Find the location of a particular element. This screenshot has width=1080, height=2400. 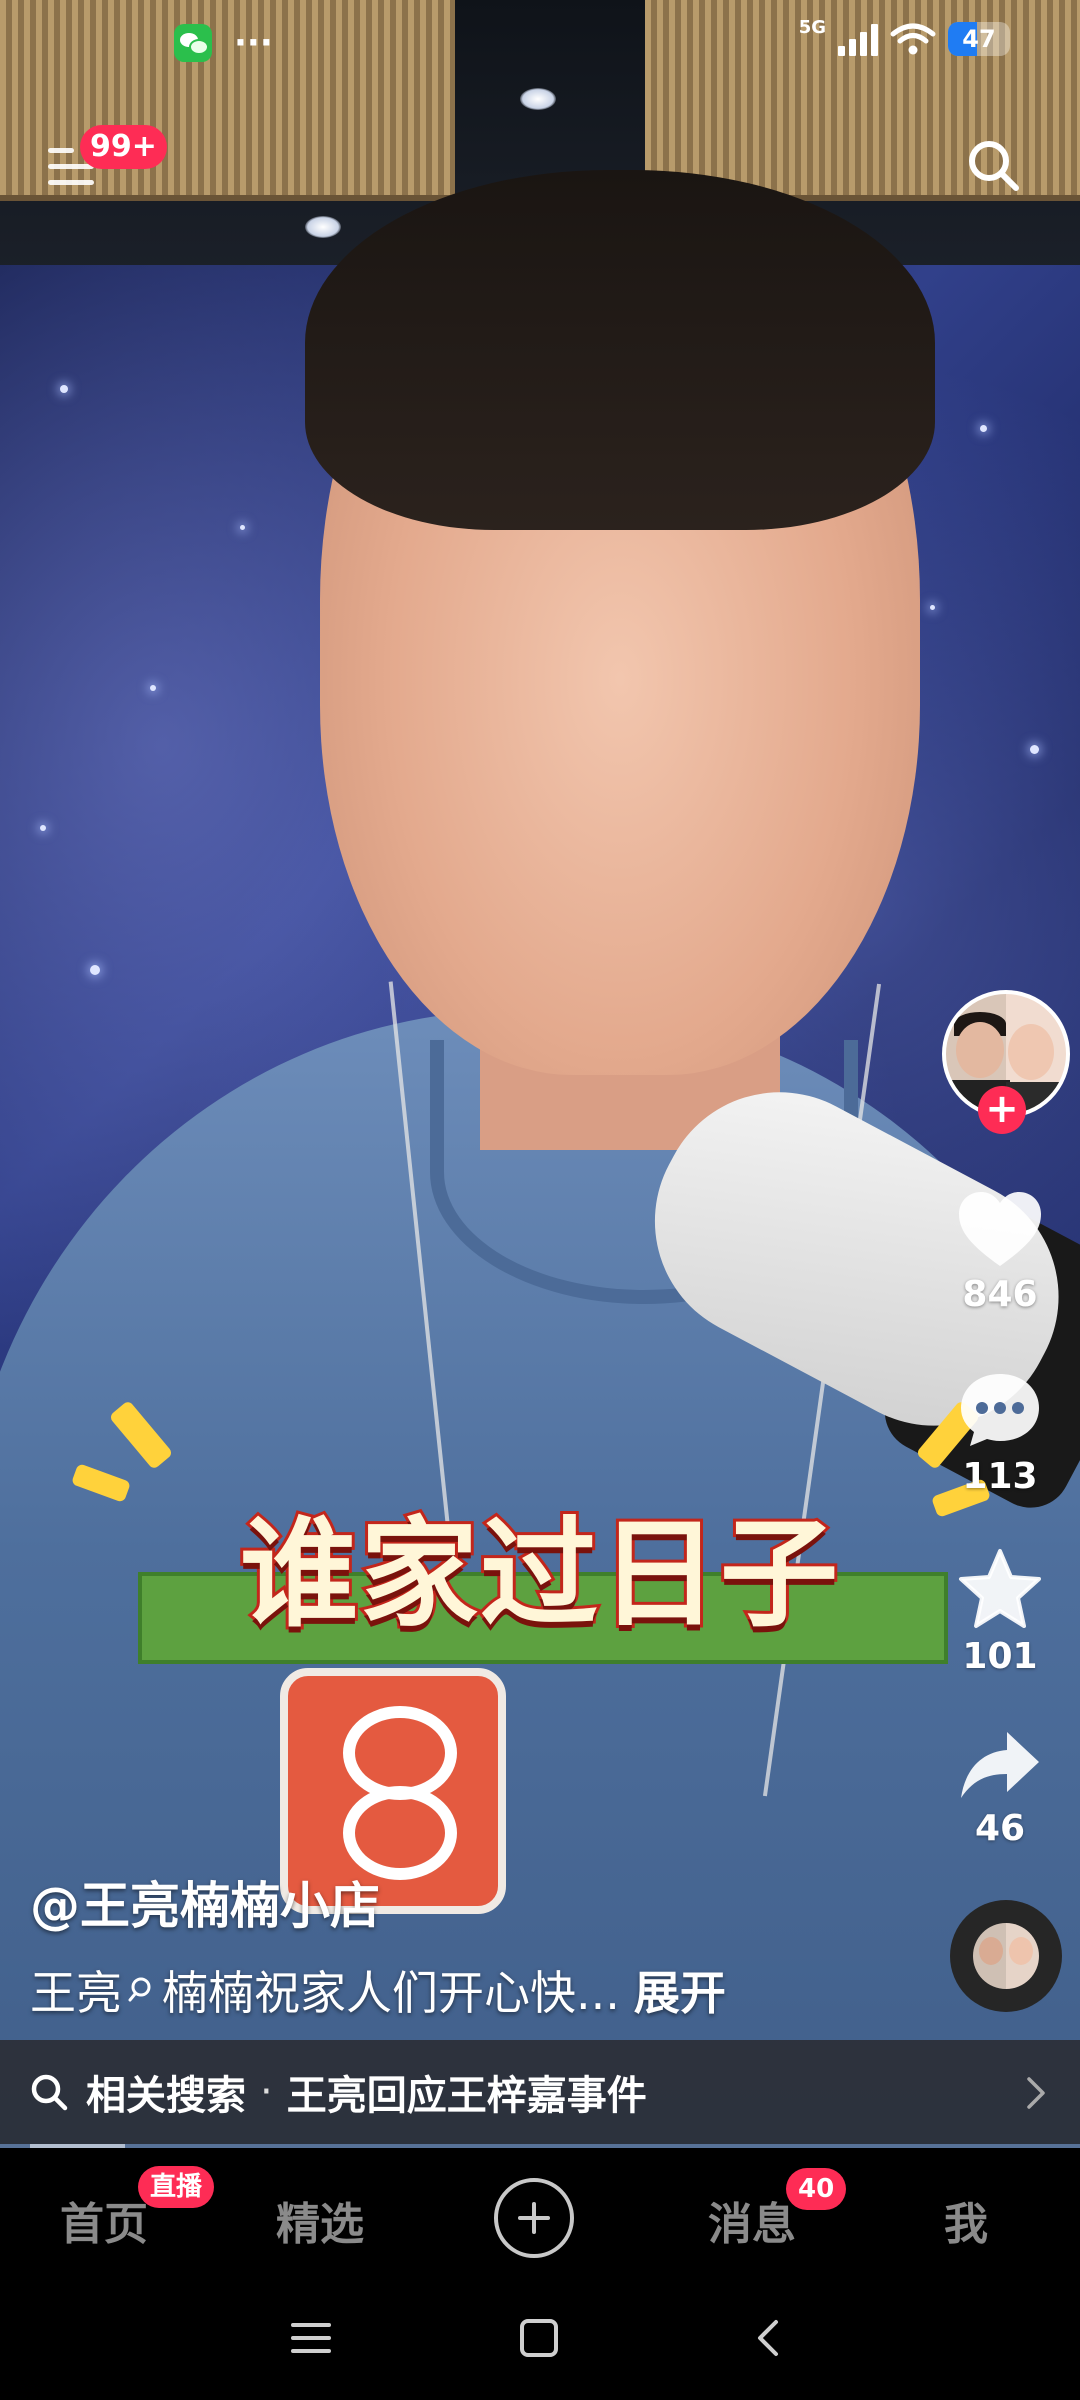

comment-icon is located at coordinates (1000, 1410).